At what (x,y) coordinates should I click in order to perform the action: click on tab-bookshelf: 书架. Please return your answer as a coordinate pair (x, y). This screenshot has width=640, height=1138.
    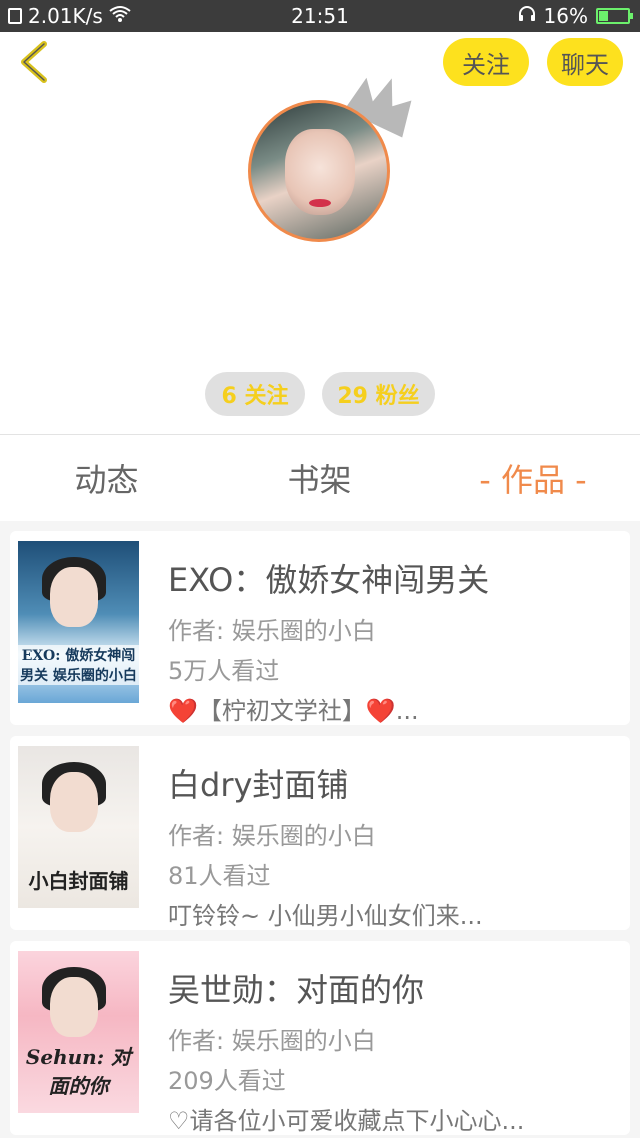
    Looking at the image, I should click on (319, 478).